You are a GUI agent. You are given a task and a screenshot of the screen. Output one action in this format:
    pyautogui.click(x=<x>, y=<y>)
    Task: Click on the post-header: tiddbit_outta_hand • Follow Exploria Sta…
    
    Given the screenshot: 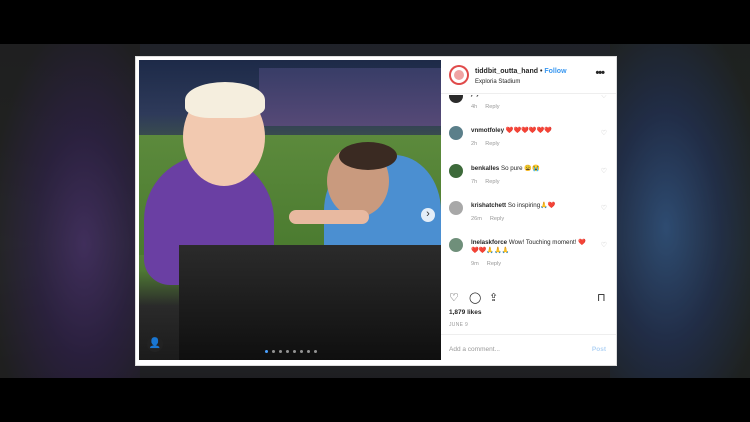 What is the action you would take?
    pyautogui.click(x=528, y=75)
    